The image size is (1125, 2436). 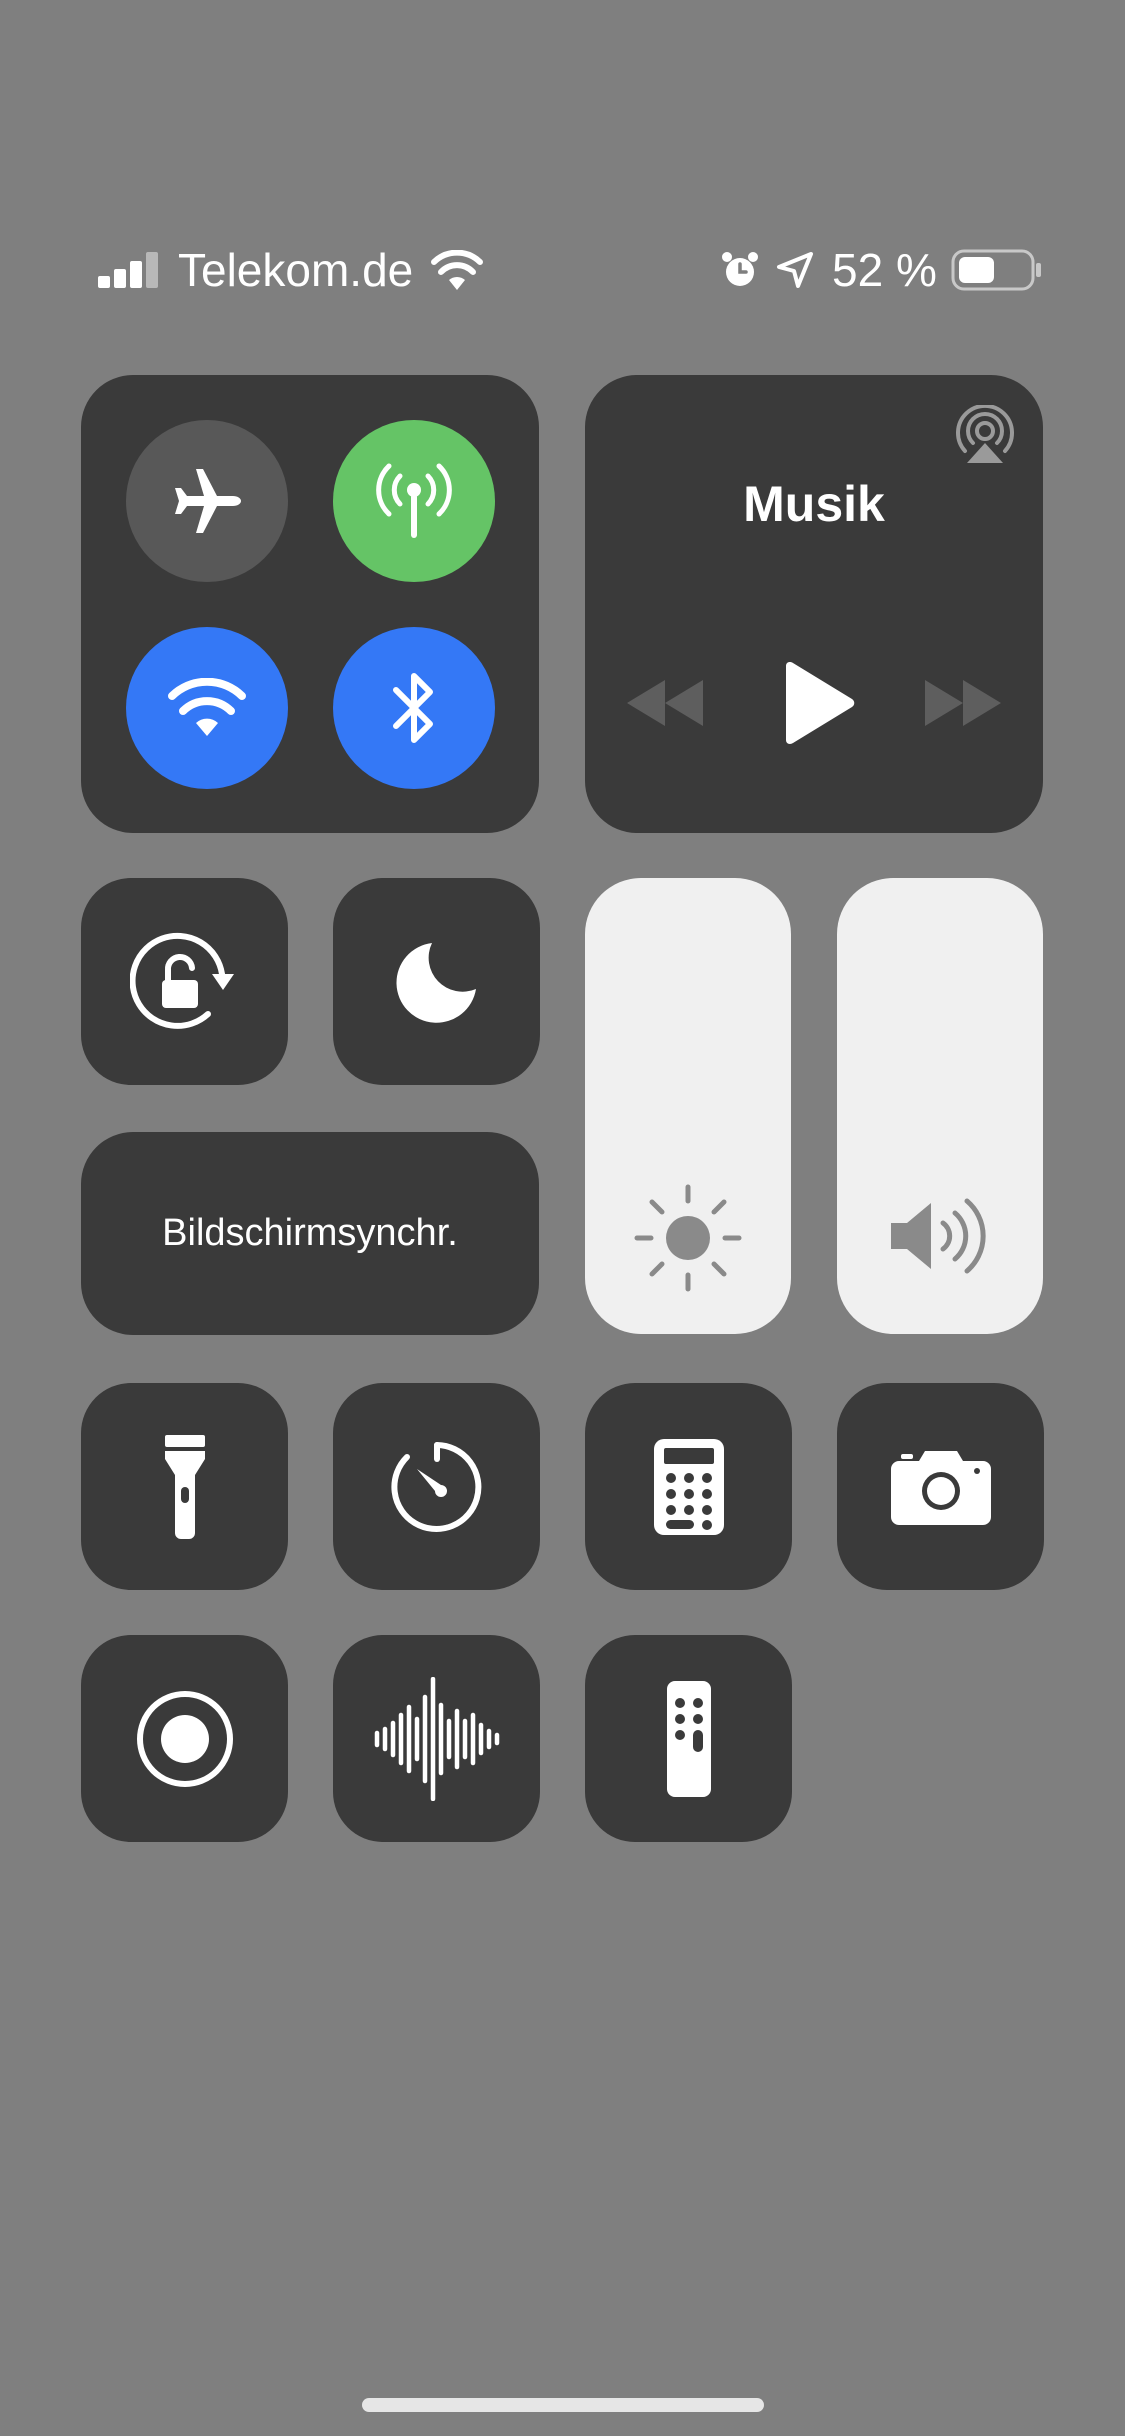 I want to click on timer-button, so click(x=436, y=1486).